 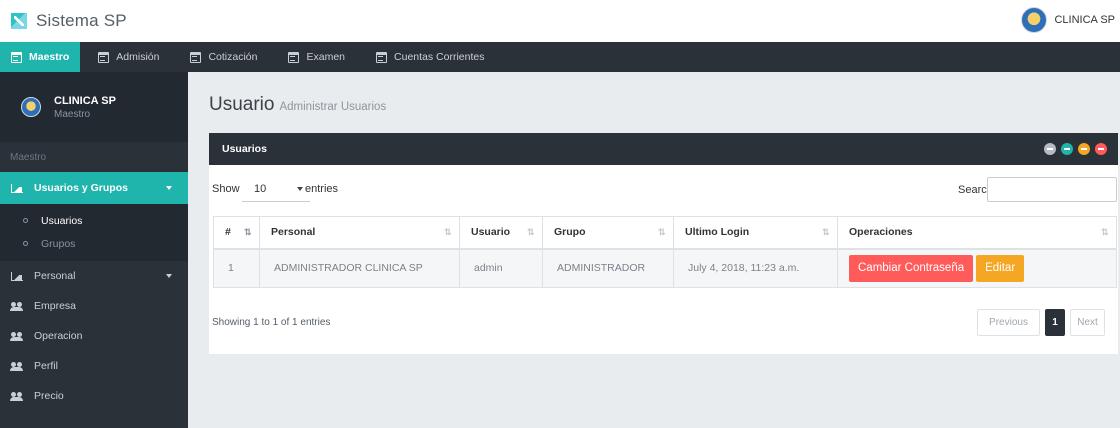 What do you see at coordinates (1034, 20) in the screenshot?
I see `user-avatar` at bounding box center [1034, 20].